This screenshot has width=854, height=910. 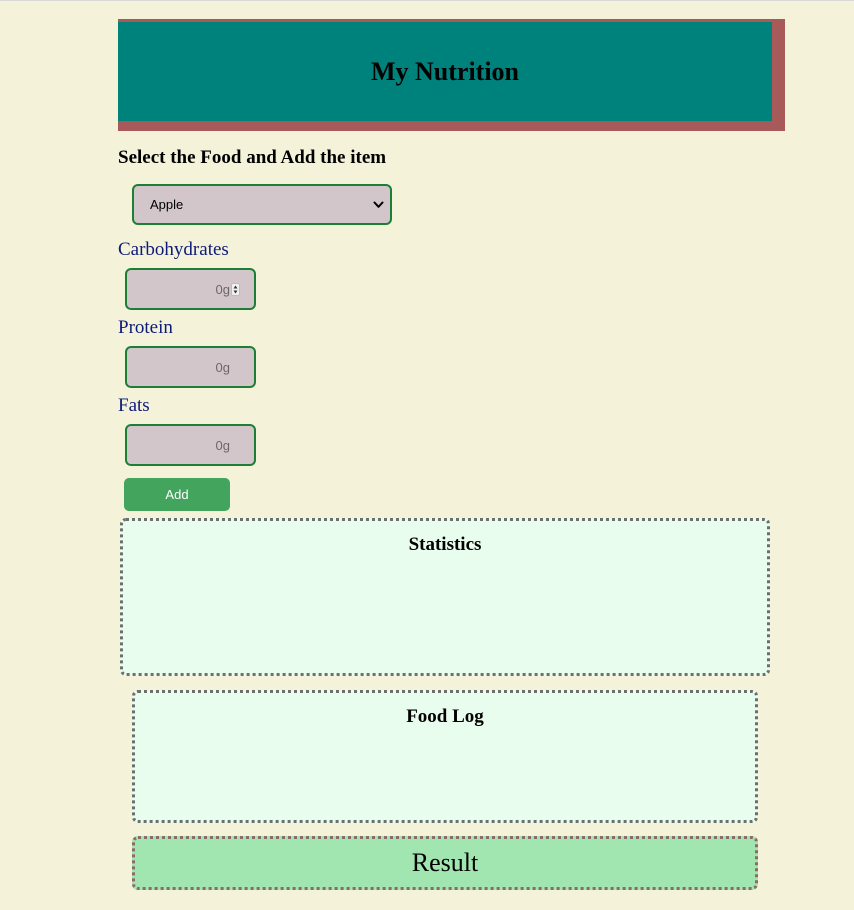 I want to click on protein-input: 0g, so click(x=190, y=367).